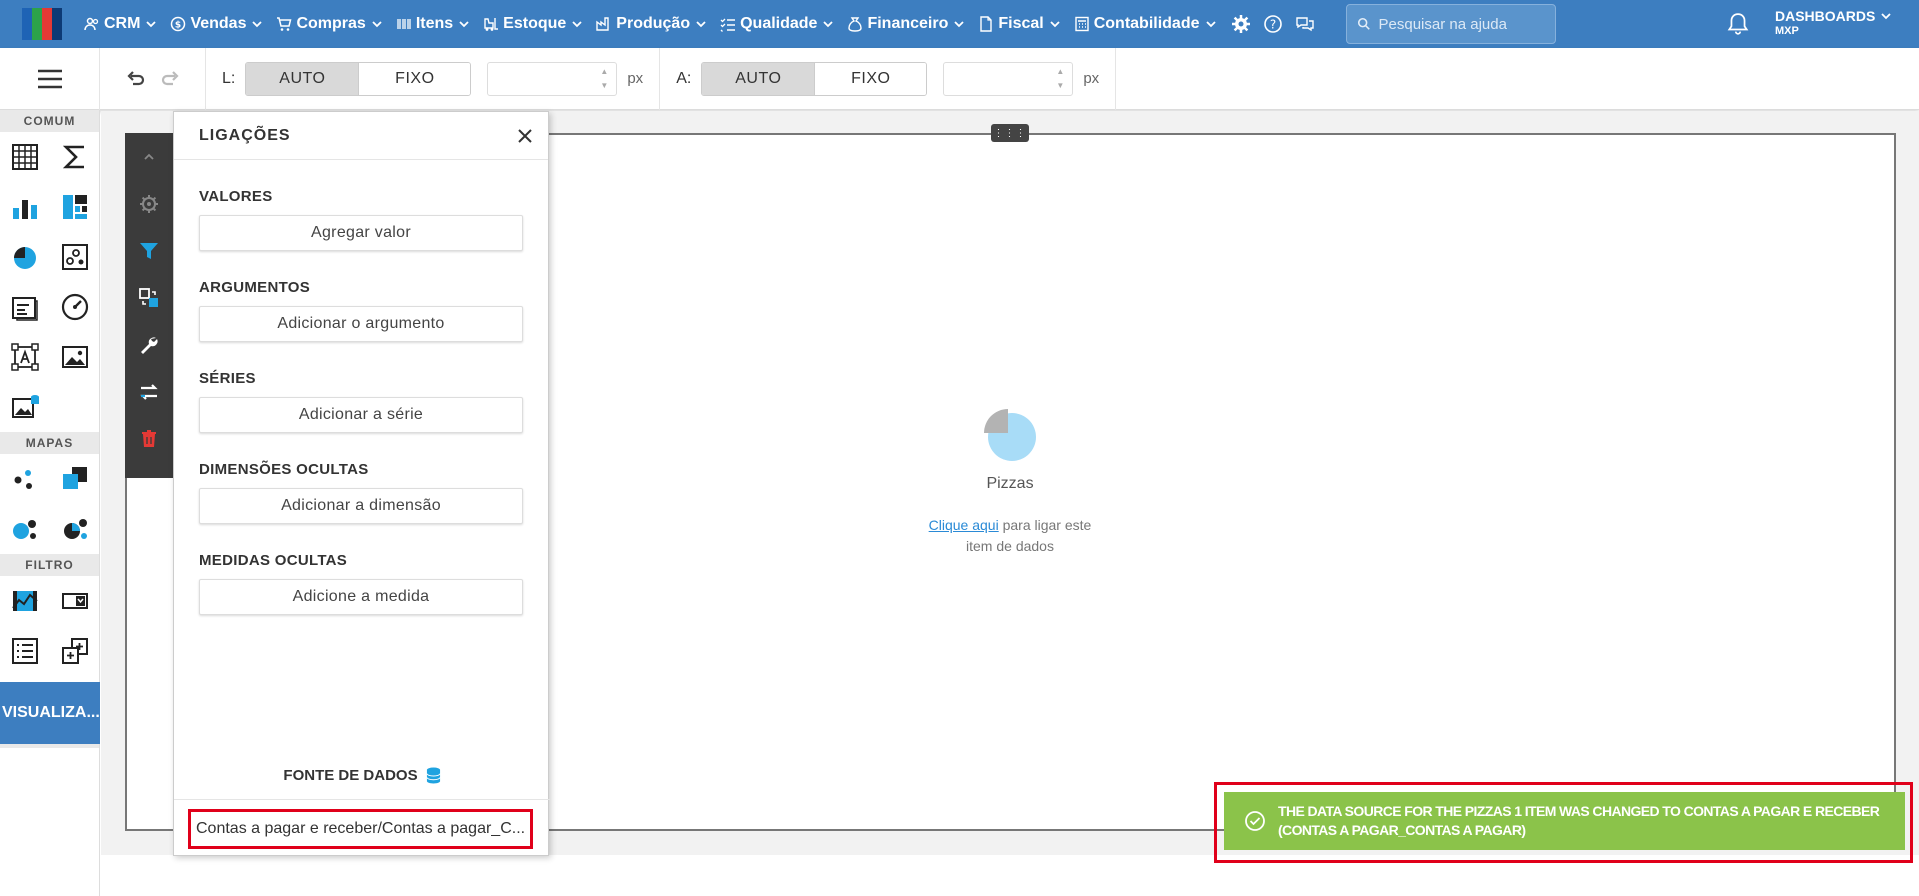 The image size is (1919, 896). Describe the element at coordinates (25, 651) in the screenshot. I see `list-box-item-button` at that location.